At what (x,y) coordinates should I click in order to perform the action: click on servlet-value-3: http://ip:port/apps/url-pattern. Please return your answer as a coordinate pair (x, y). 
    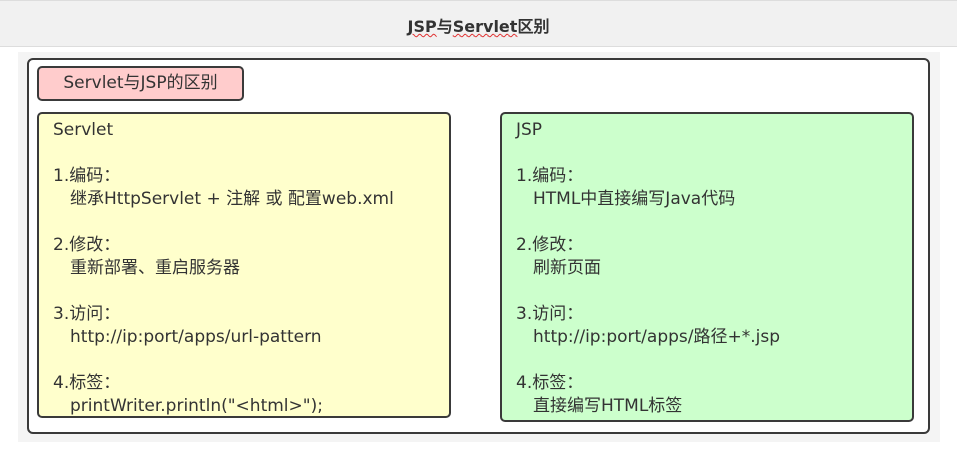
    Looking at the image, I should click on (196, 337).